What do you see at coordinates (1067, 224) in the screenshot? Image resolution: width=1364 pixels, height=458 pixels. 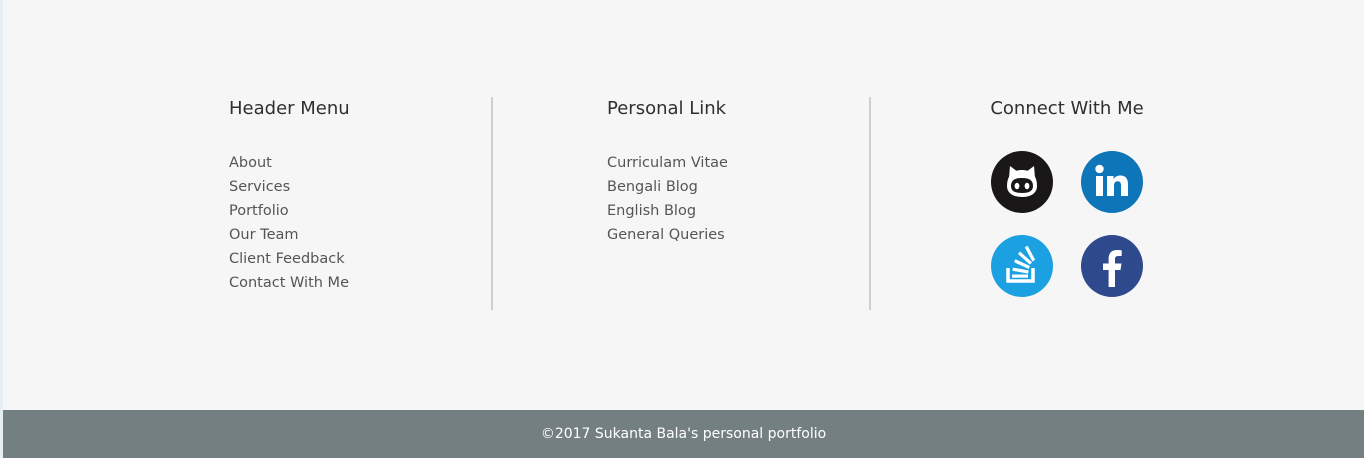 I see `social-icons` at bounding box center [1067, 224].